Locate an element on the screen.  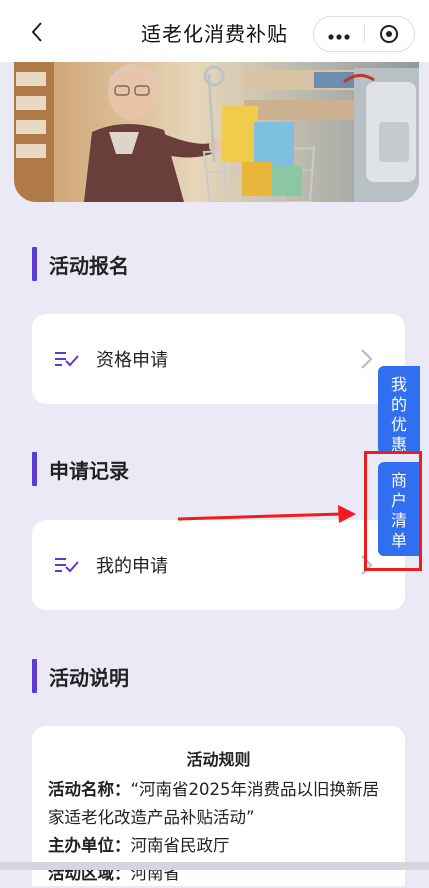
bottom-edge is located at coordinates (214, 866).